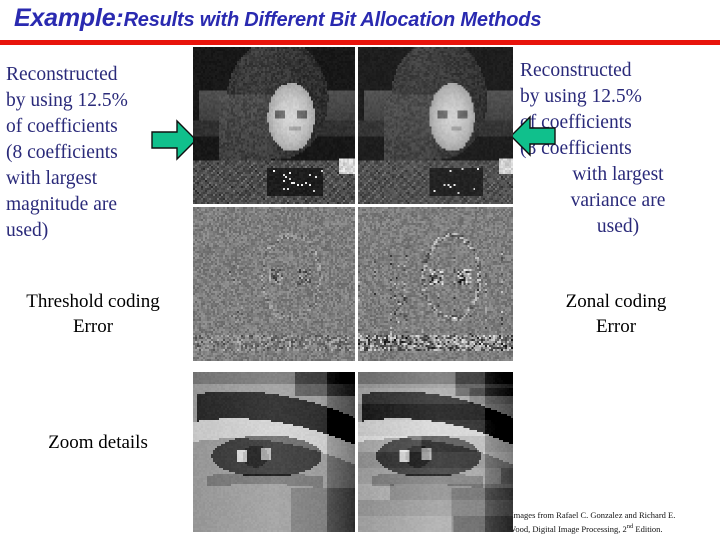 The image size is (720, 540). Describe the element at coordinates (93, 326) in the screenshot. I see `left-caption-line: Error` at that location.